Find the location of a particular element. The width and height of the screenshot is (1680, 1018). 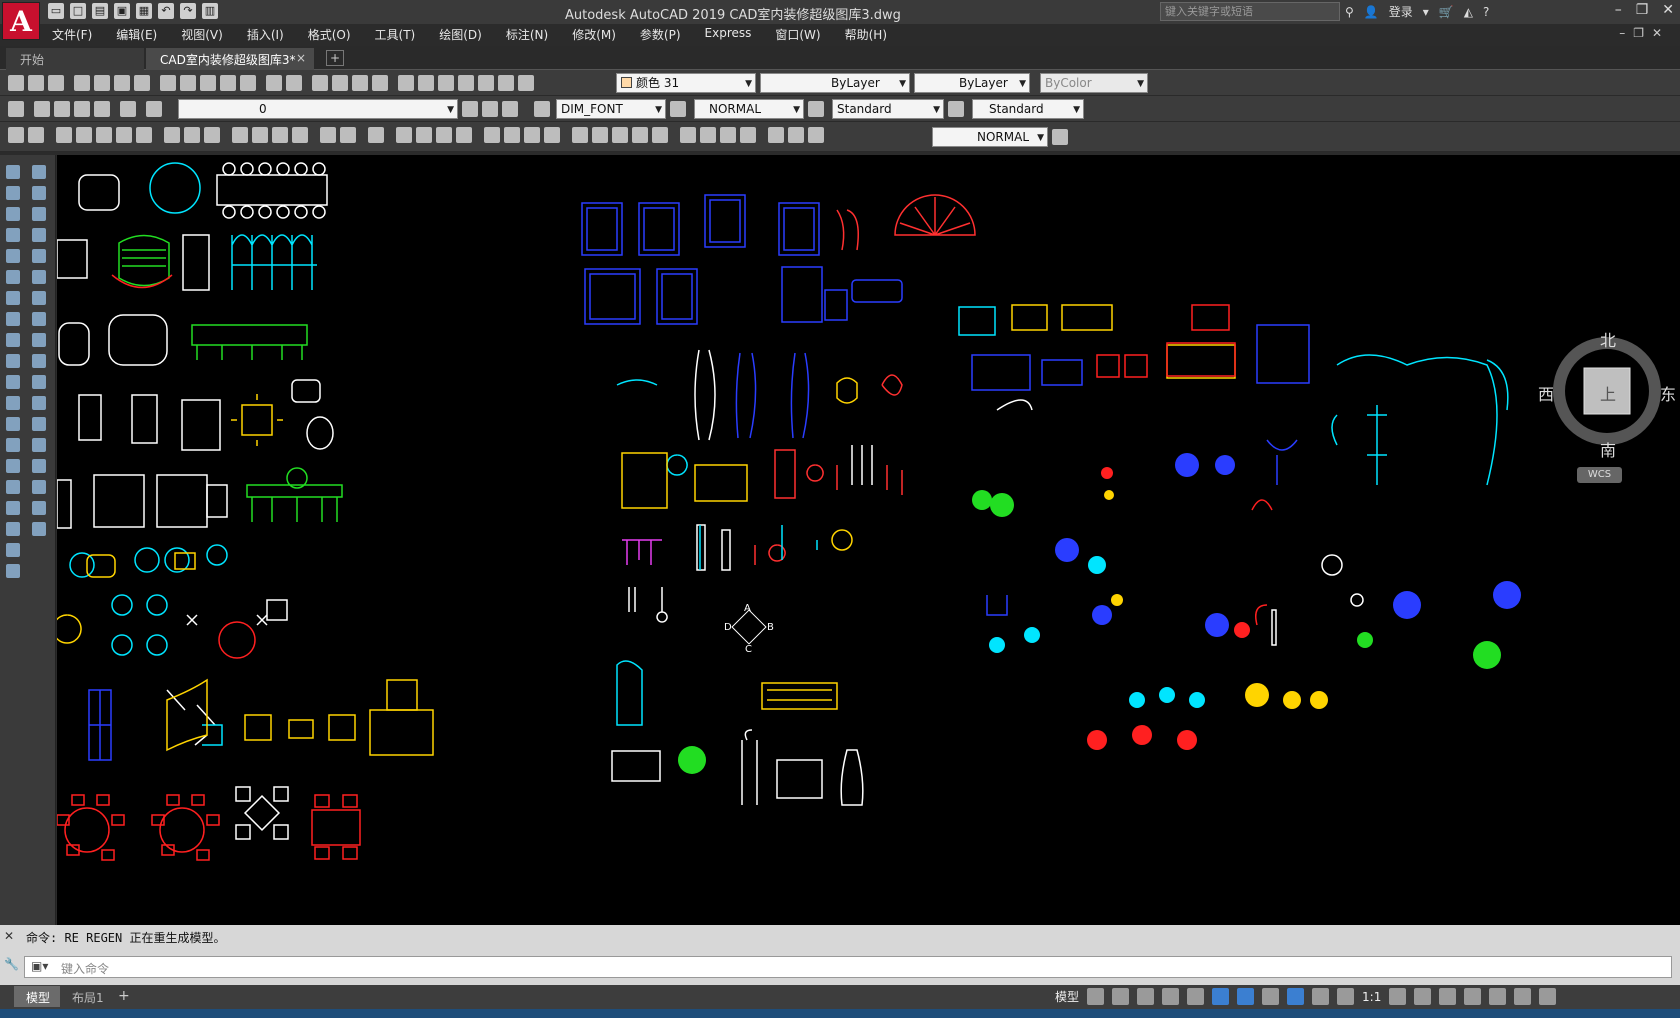

binoculars-icon: ⚲ is located at coordinates (1349, 12).